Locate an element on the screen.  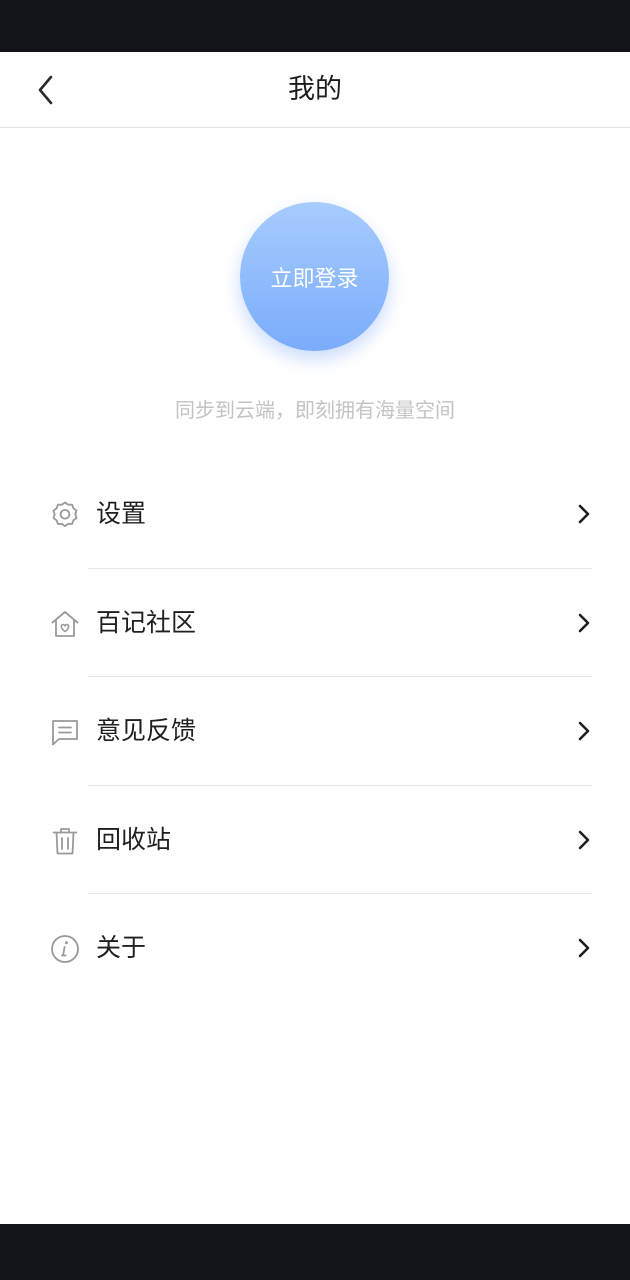
menu-item-about: 关于 is located at coordinates (315, 948).